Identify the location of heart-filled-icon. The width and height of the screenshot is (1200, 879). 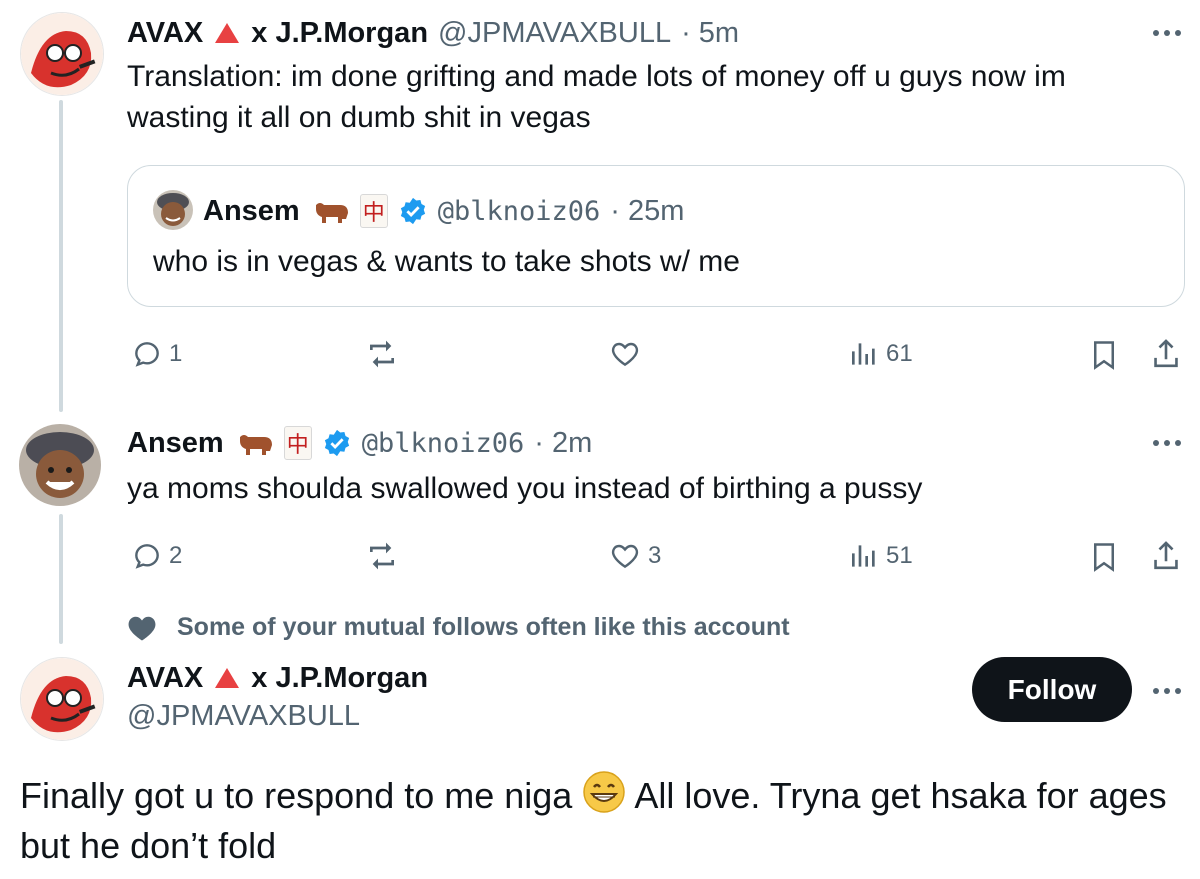
(142, 628).